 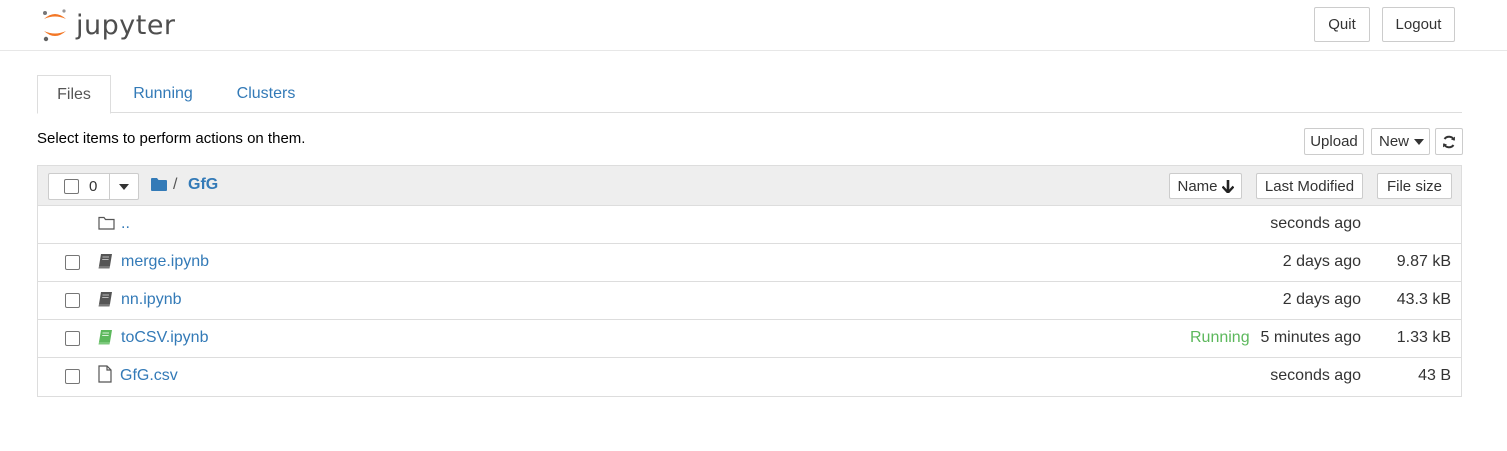 I want to click on refresh-icon, so click(x=1449, y=141).